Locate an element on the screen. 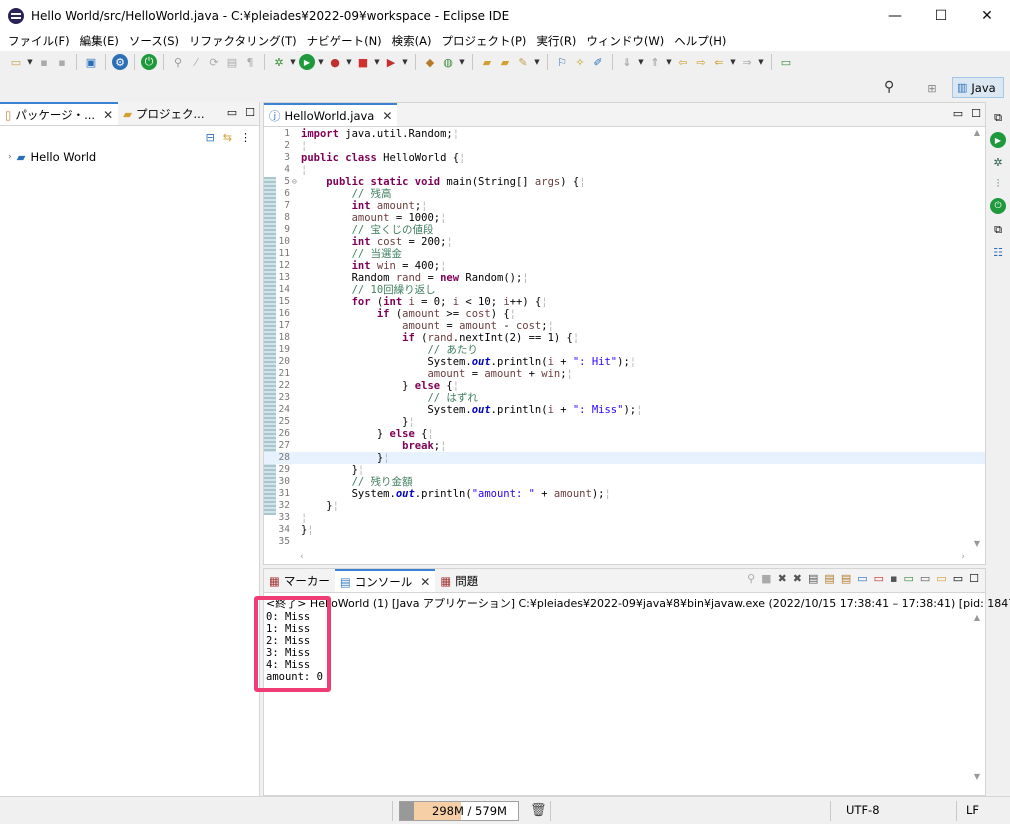 This screenshot has height=824, width=1010. menu-window: ウィンドウ(W) is located at coordinates (625, 41).